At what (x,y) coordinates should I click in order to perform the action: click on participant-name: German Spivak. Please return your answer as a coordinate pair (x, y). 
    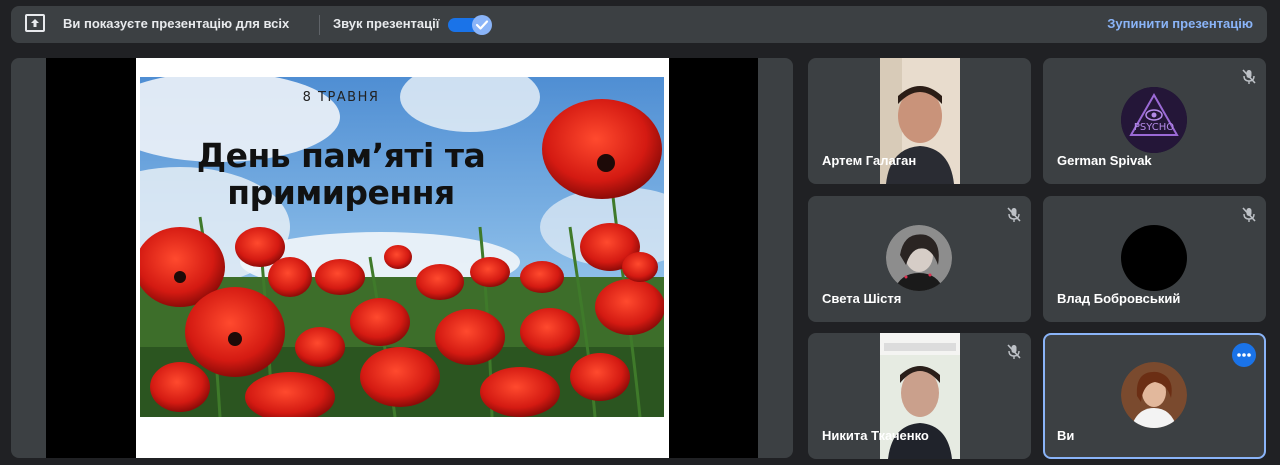
    Looking at the image, I should click on (1104, 160).